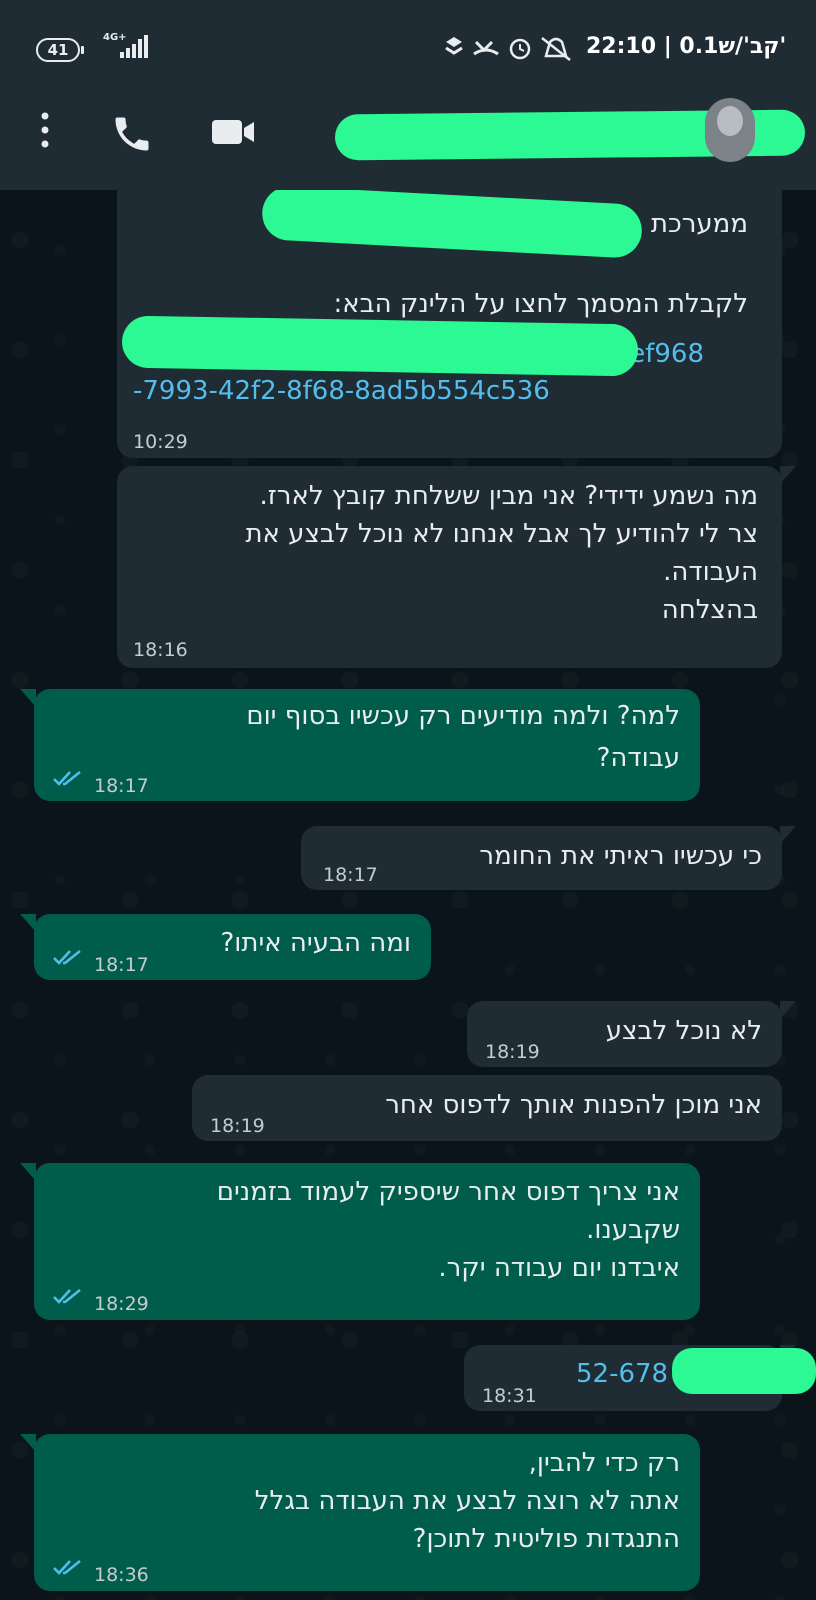 The height and width of the screenshot is (1600, 816). Describe the element at coordinates (508, 496) in the screenshot. I see `message-text: מה נשמע ידידי? אני מבין ששלחת קובץ לארז.` at that location.